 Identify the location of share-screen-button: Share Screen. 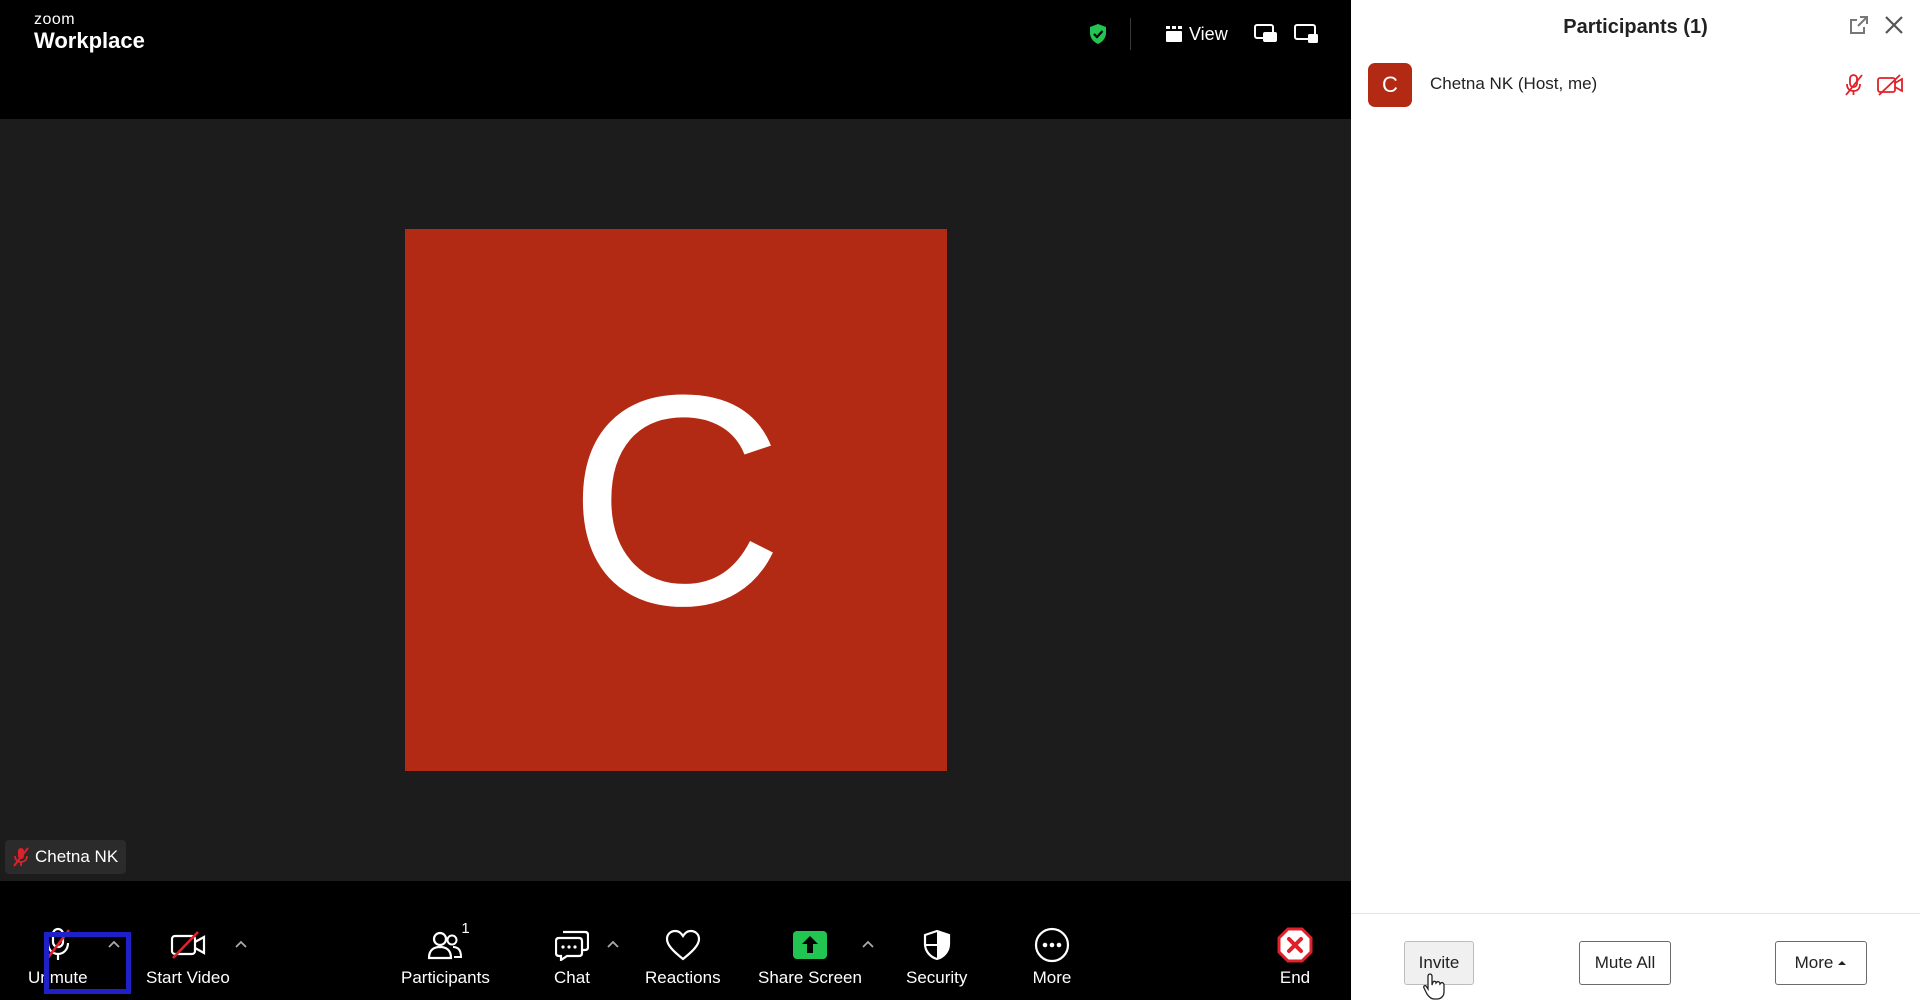
(810, 957).